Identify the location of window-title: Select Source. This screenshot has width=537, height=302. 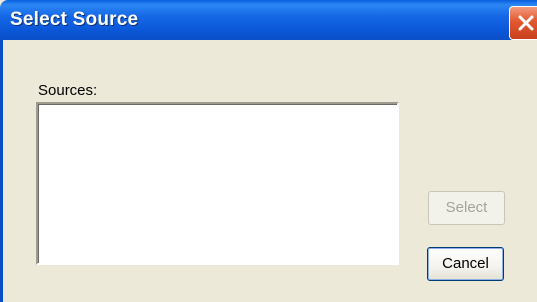
(74, 19).